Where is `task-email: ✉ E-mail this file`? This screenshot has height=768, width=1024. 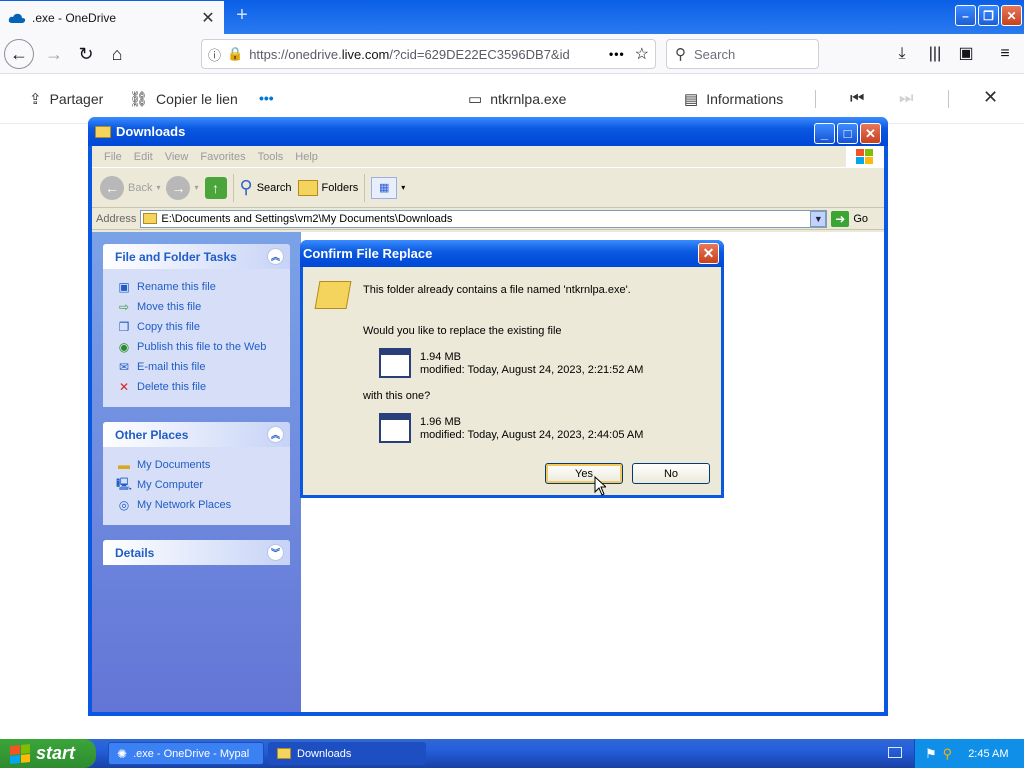
task-email: ✉ E-mail this file is located at coordinates (197, 367).